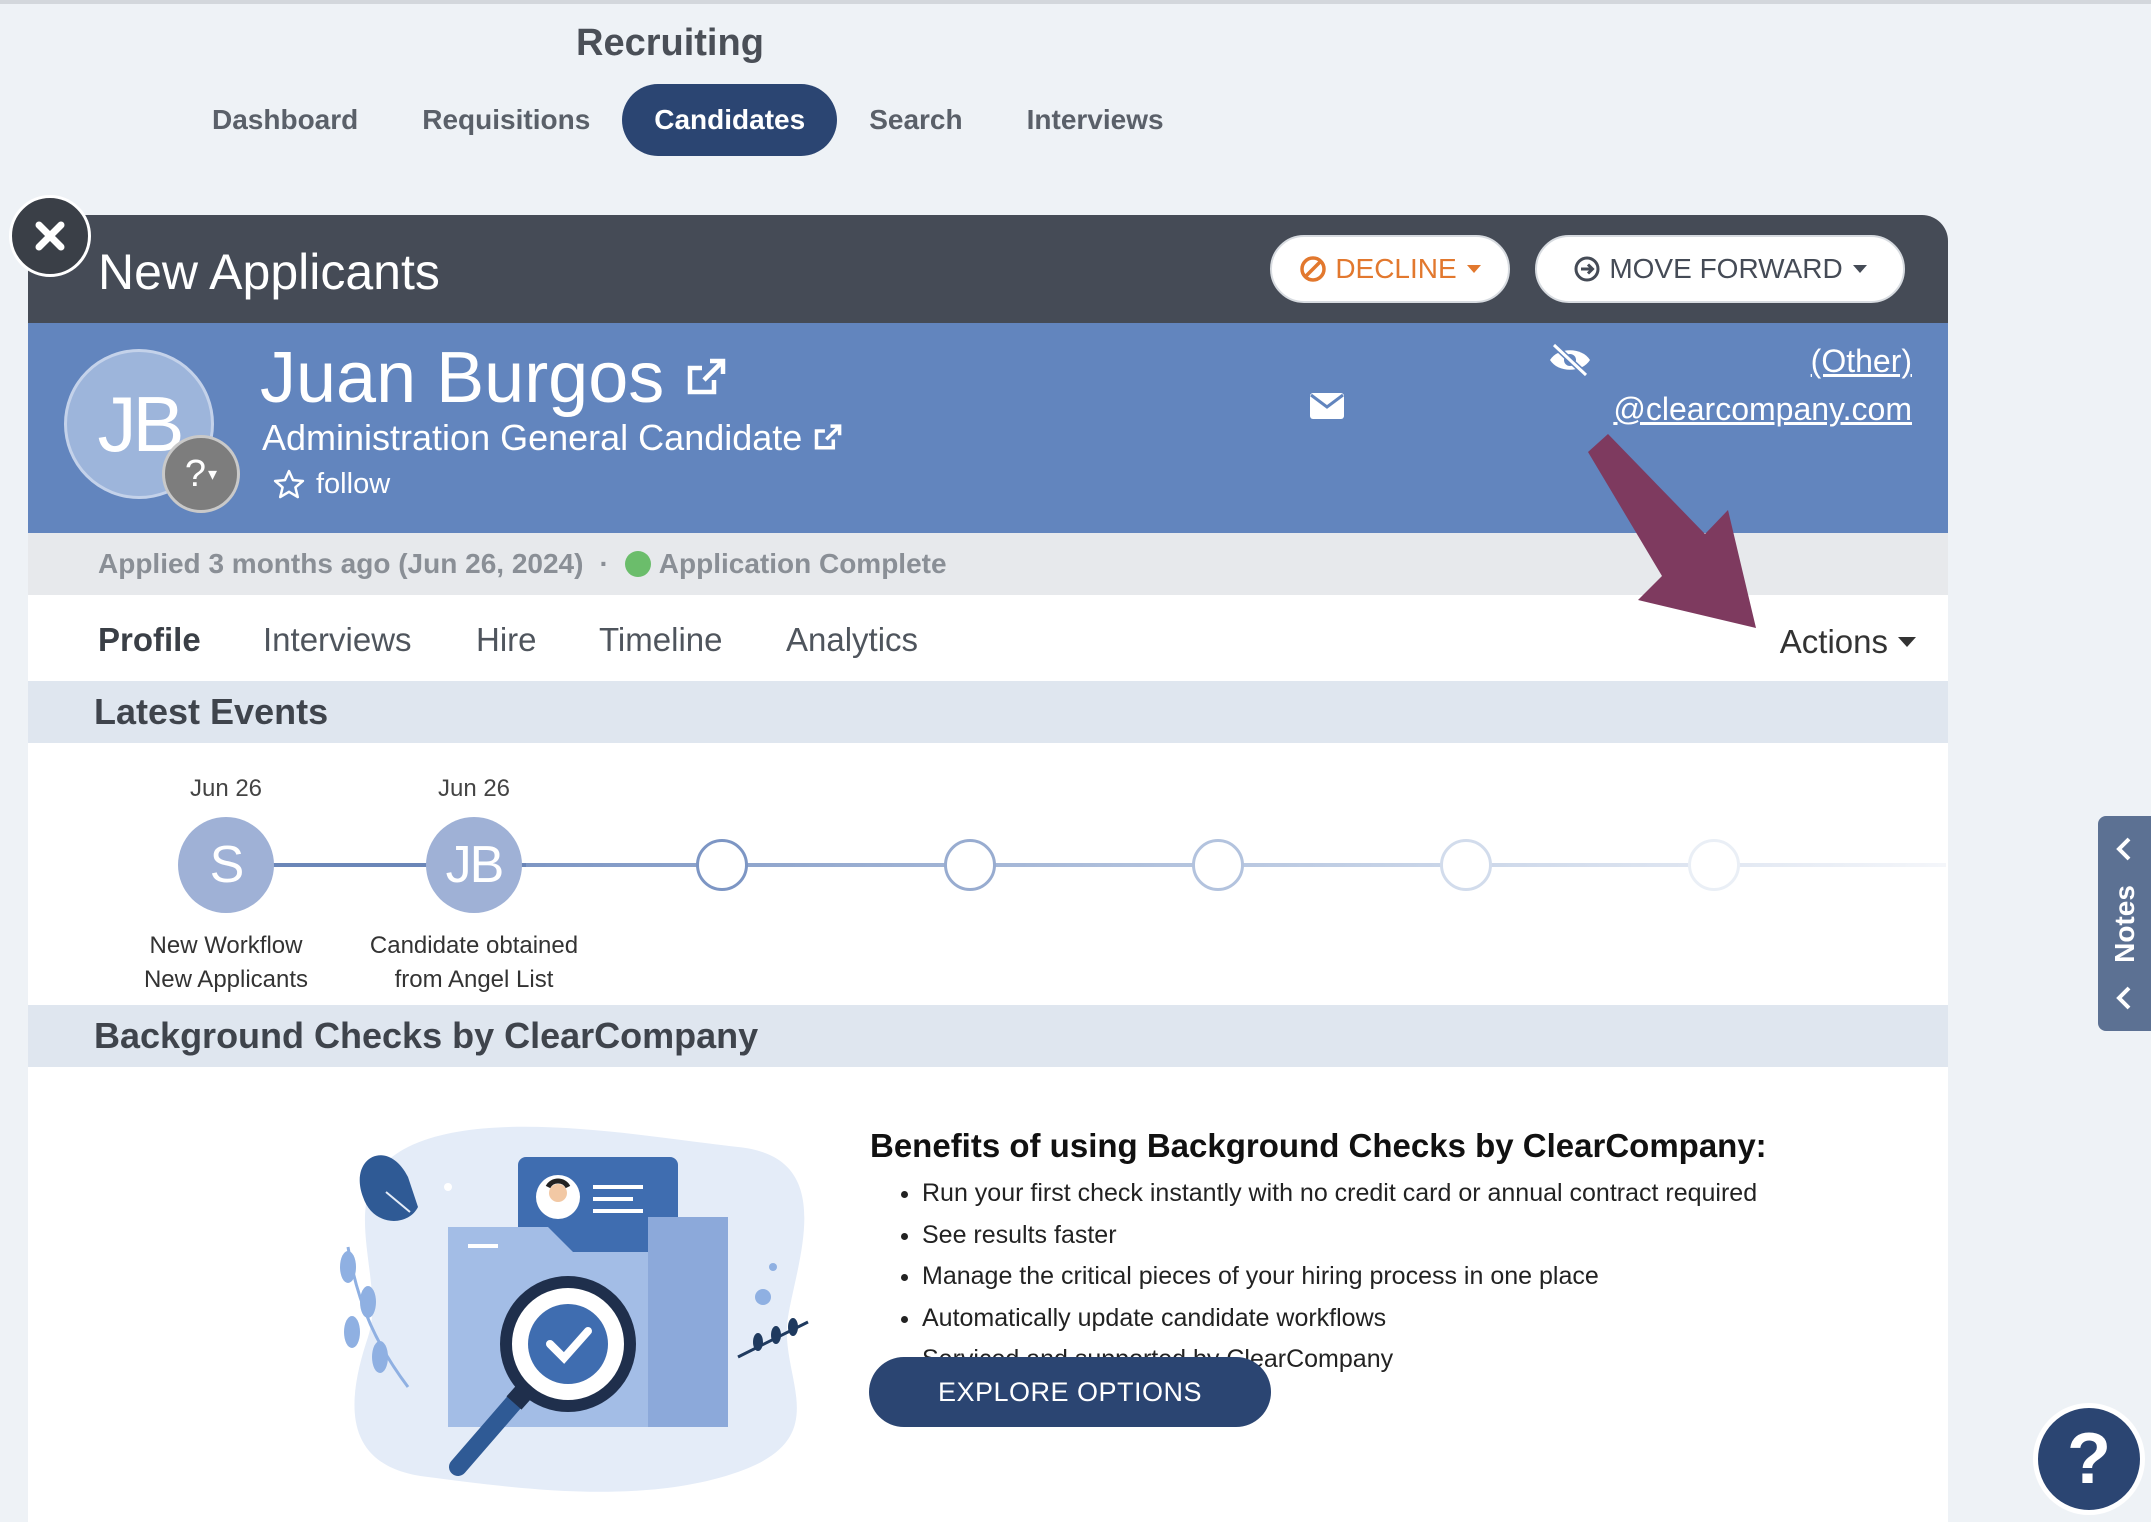 The image size is (2151, 1522). What do you see at coordinates (353, 484) in the screenshot?
I see `follow-label: follow` at bounding box center [353, 484].